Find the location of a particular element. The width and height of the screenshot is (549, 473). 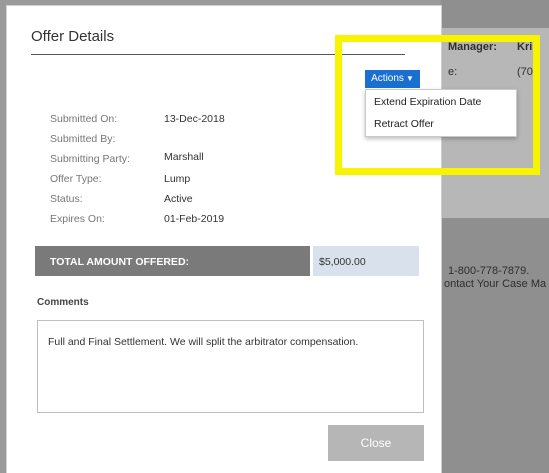

total-amount-value: $5,000.00 is located at coordinates (342, 262).